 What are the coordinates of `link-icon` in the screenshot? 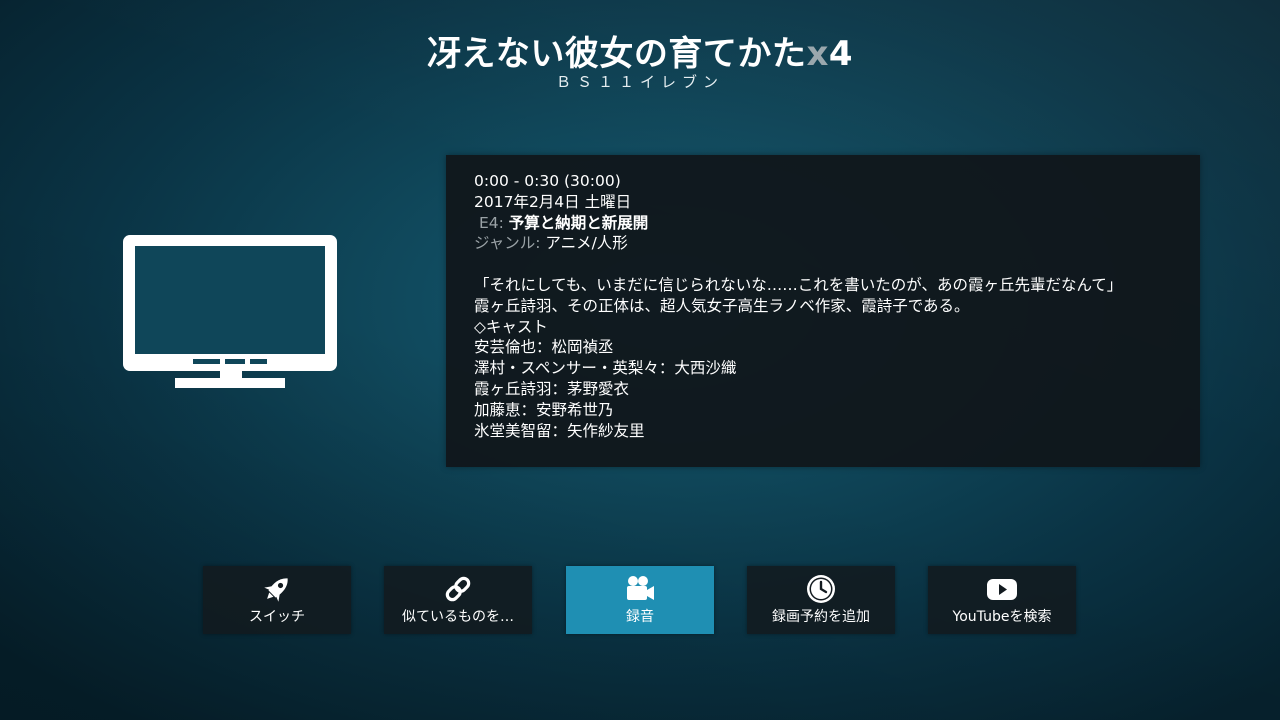 It's located at (458, 589).